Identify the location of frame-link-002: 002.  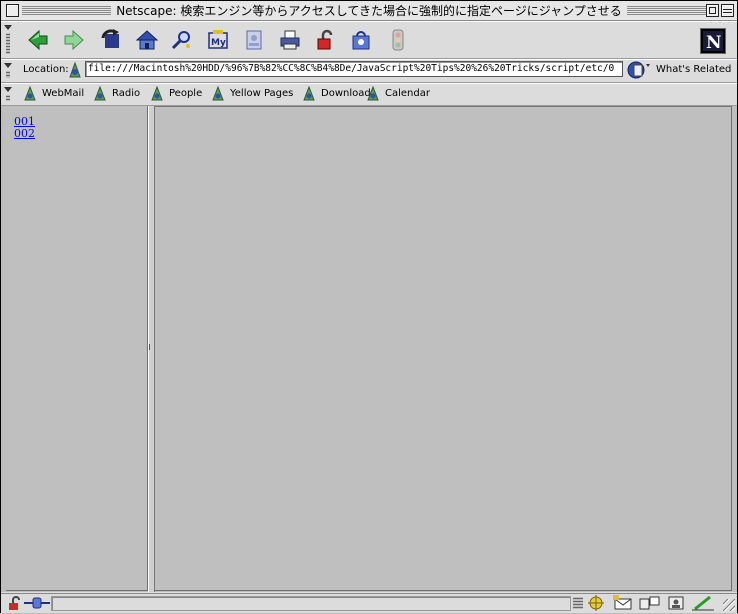
(80, 134).